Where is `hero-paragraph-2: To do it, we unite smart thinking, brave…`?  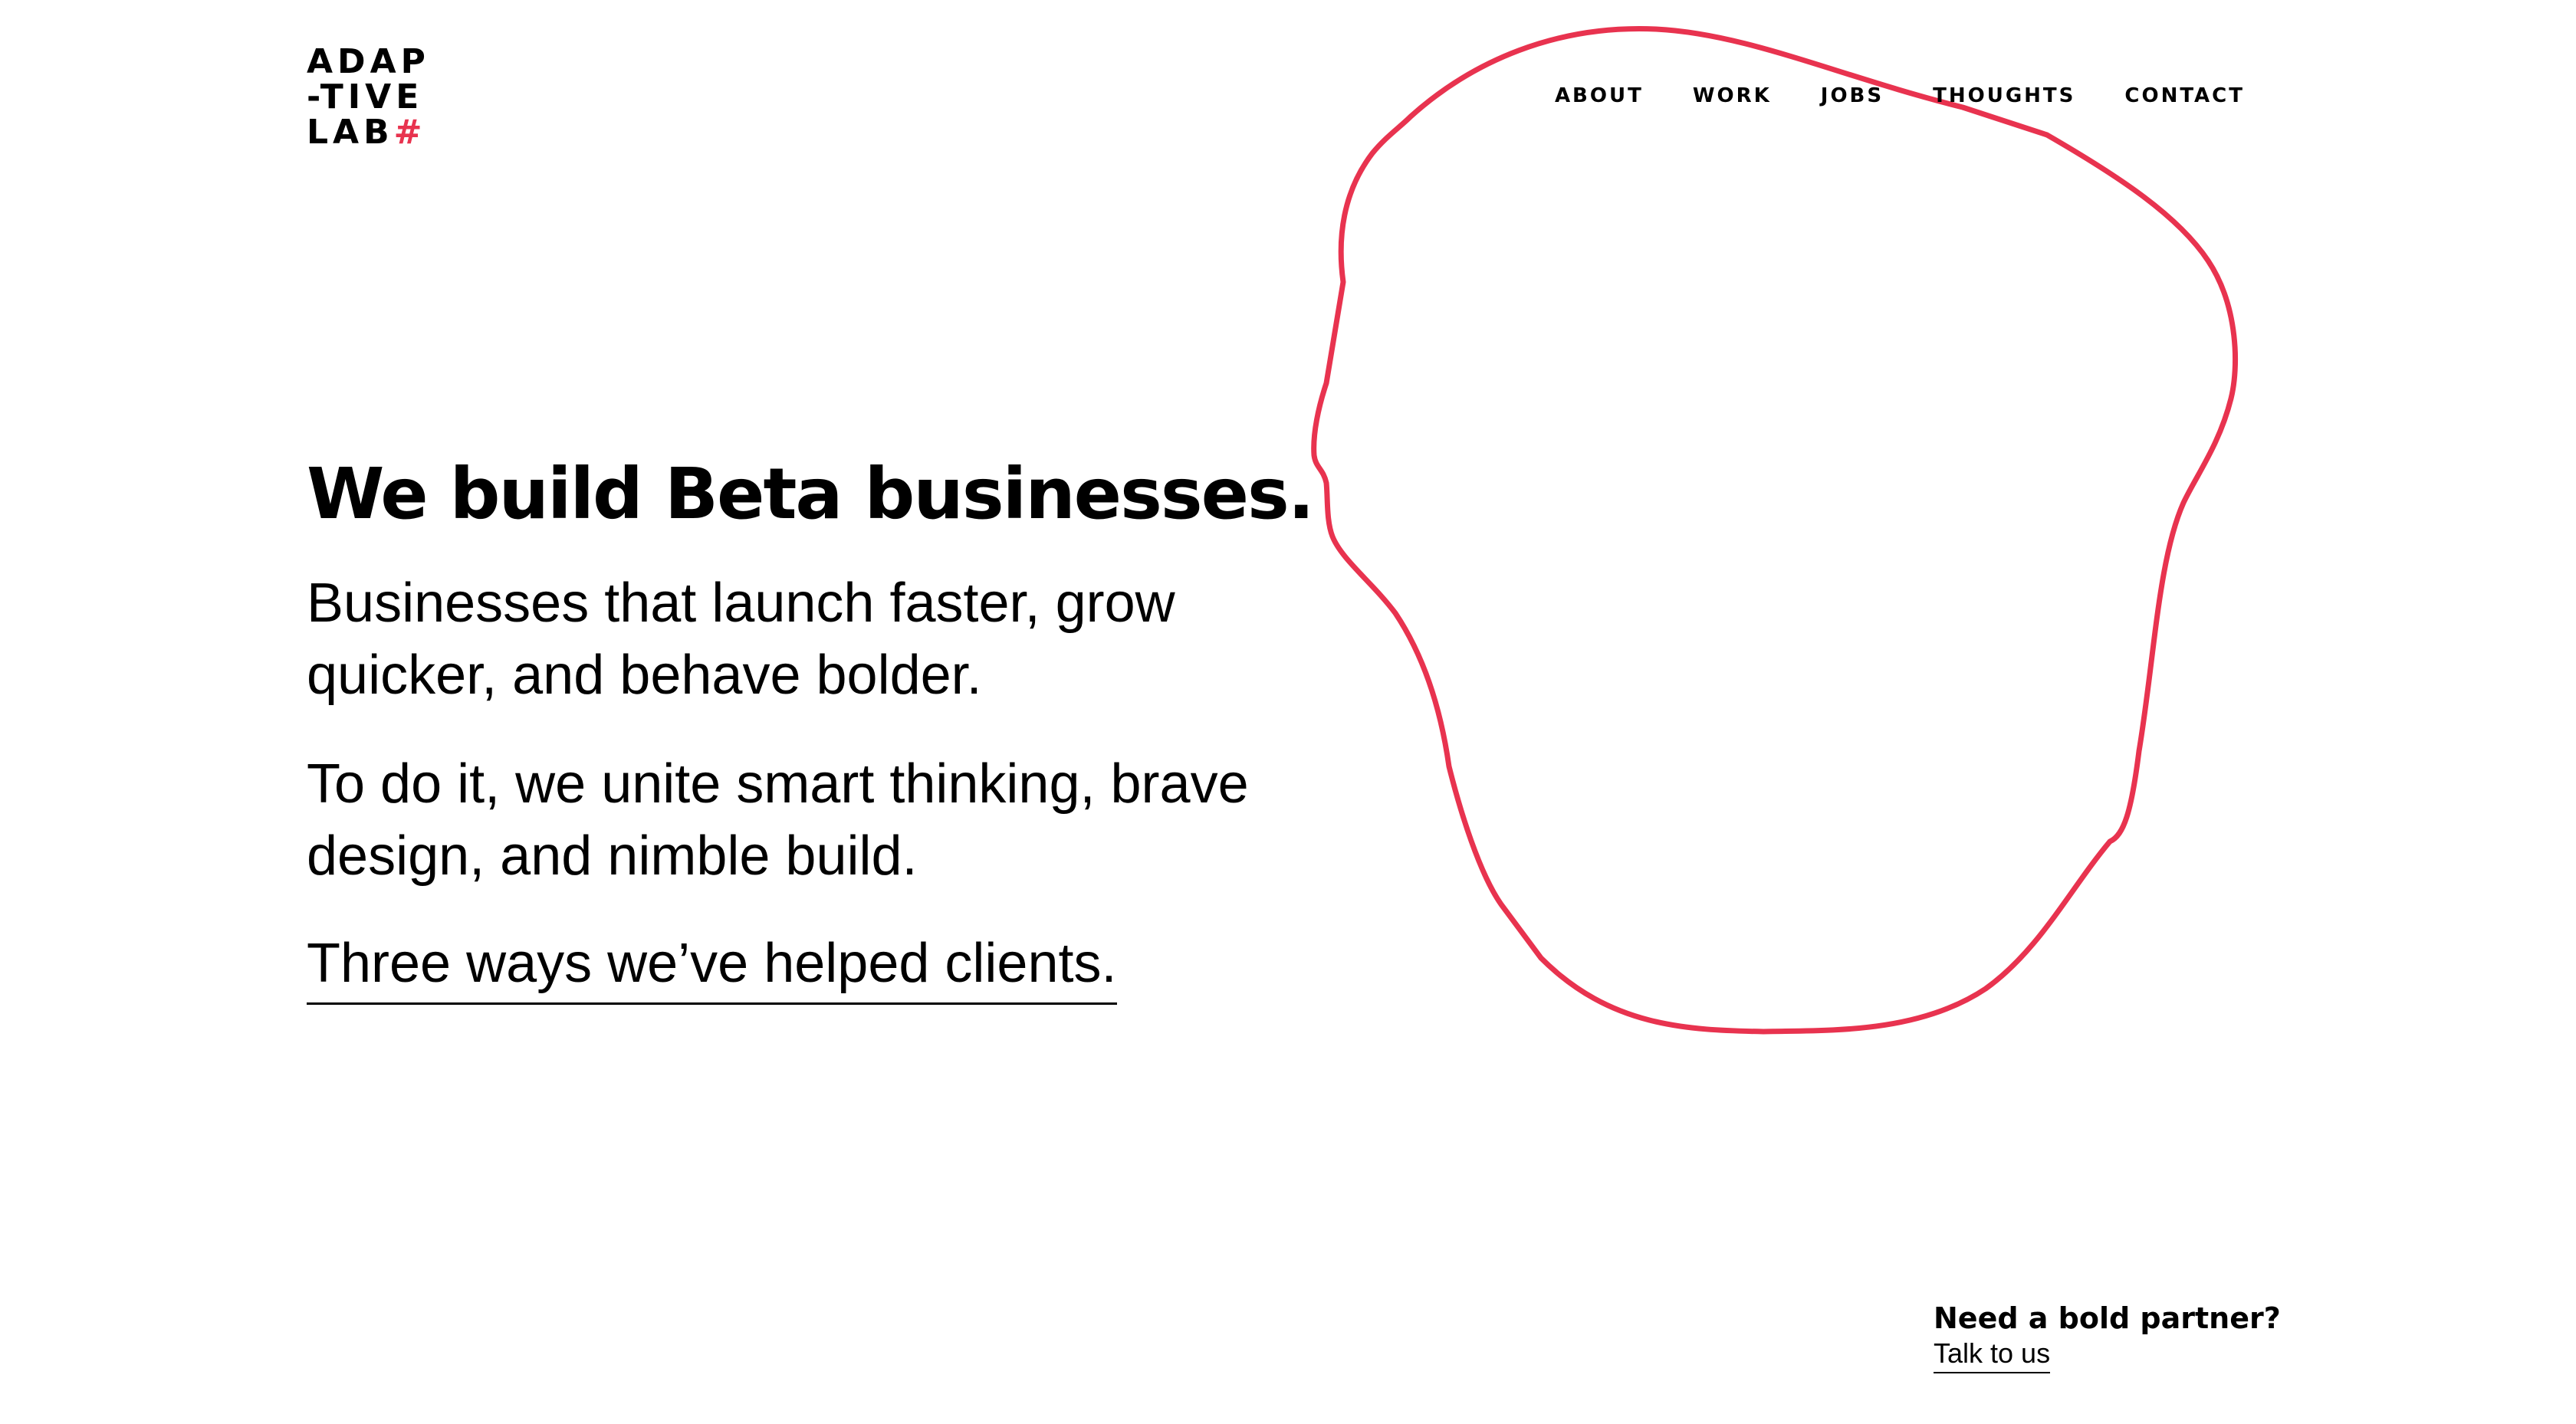
hero-paragraph-2: To do it, we unite smart thinking, brave… is located at coordinates (778, 820).